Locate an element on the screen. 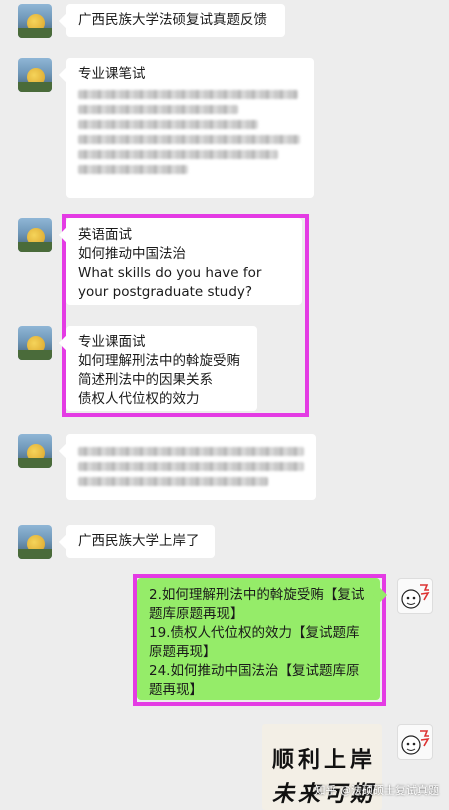 This screenshot has width=449, height=810. message-text: 债权人代位权的效力 is located at coordinates (139, 399).